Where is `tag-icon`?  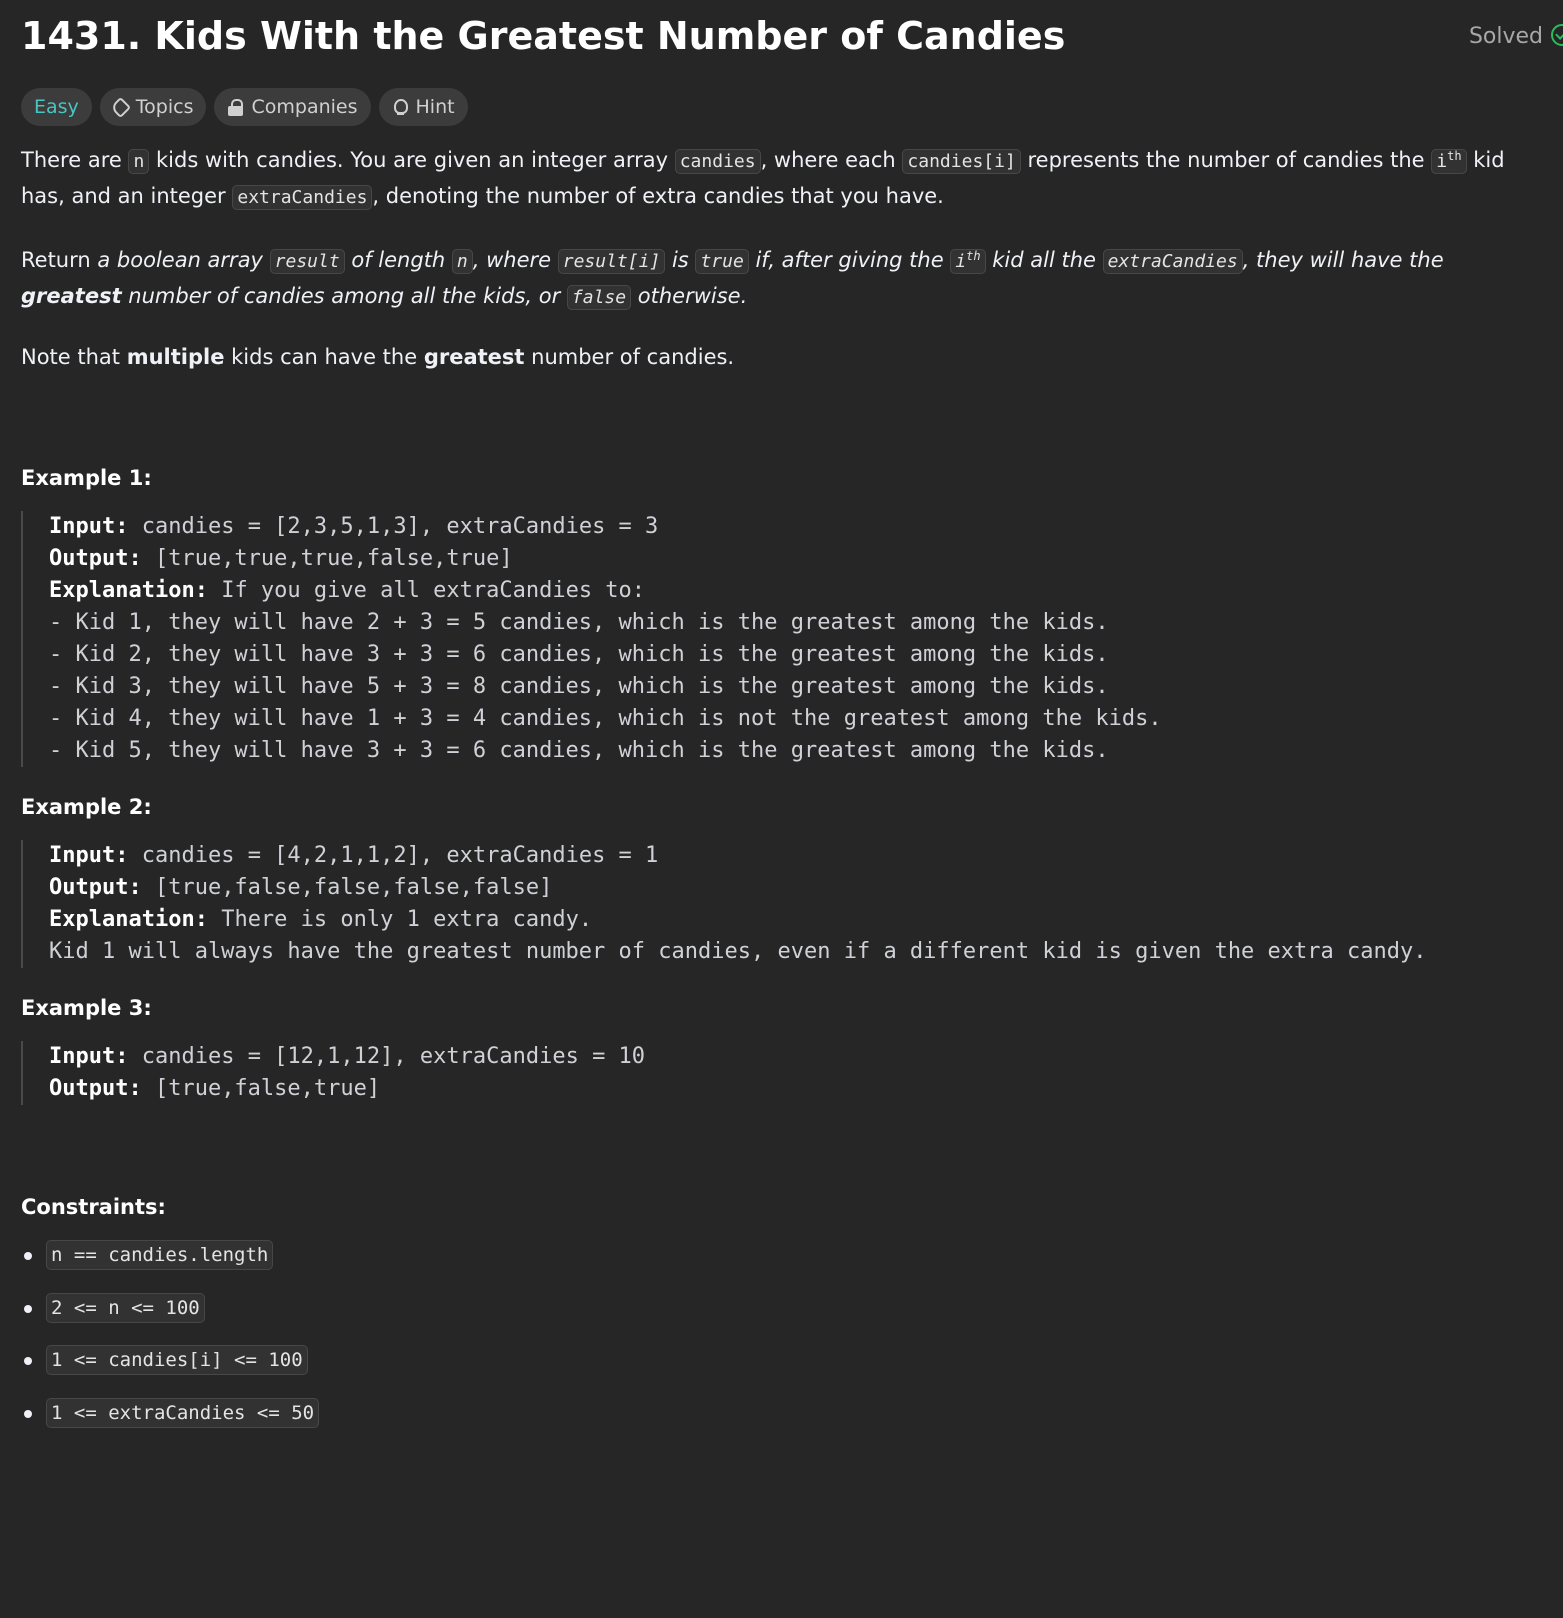 tag-icon is located at coordinates (120, 107).